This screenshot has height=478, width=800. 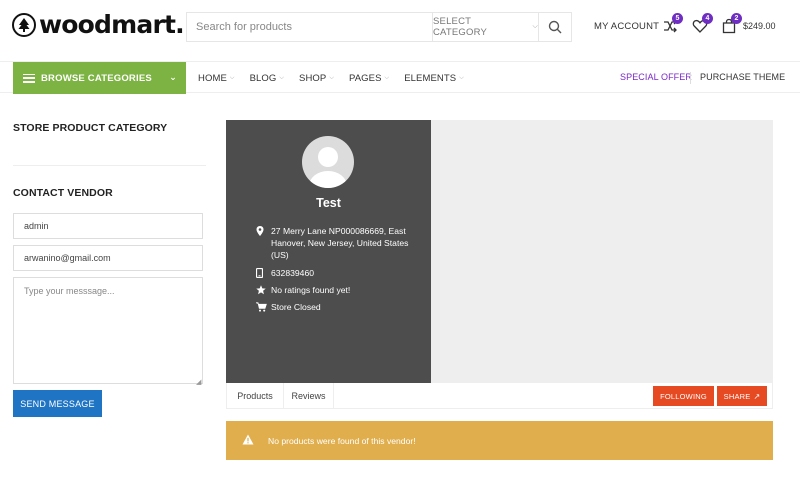 I want to click on menu-item-shop: SHOP ⌵, so click(x=316, y=78).